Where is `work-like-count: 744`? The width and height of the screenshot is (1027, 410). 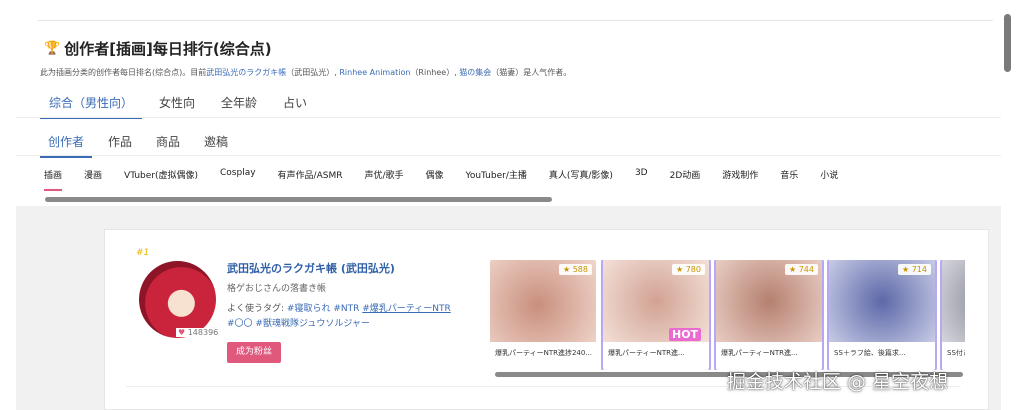
work-like-count: 744 is located at coordinates (806, 269).